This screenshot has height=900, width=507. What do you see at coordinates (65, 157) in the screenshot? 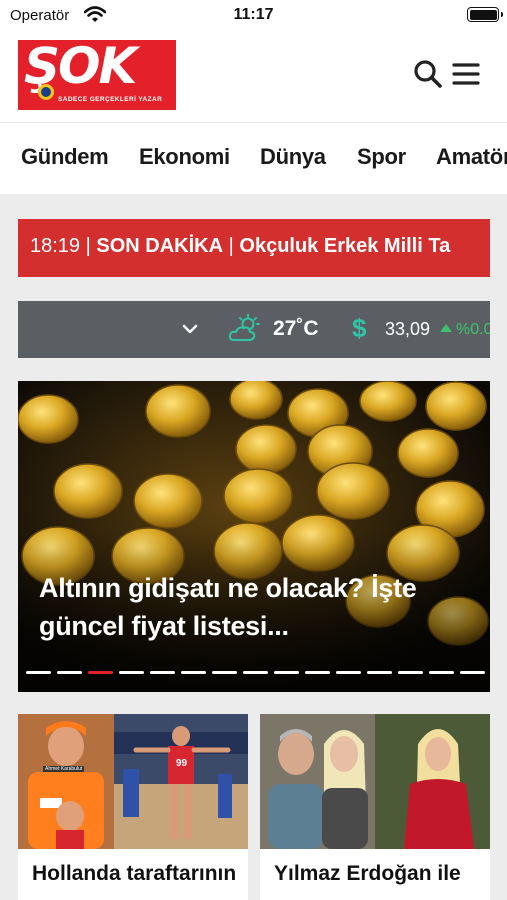
I see `category-gundem: Gündem` at bounding box center [65, 157].